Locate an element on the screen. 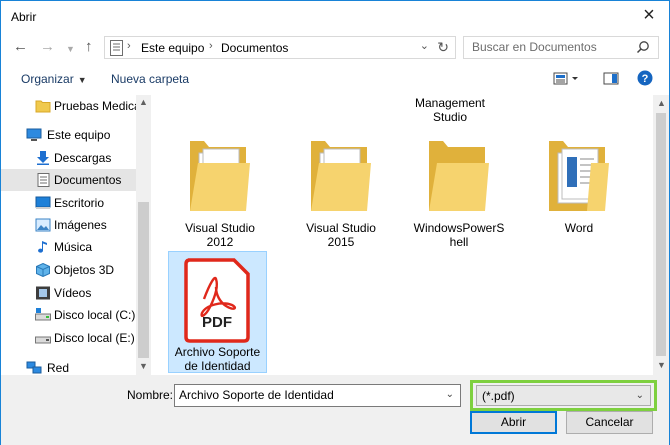 This screenshot has width=670, height=445. desktop-icon is located at coordinates (43, 202).